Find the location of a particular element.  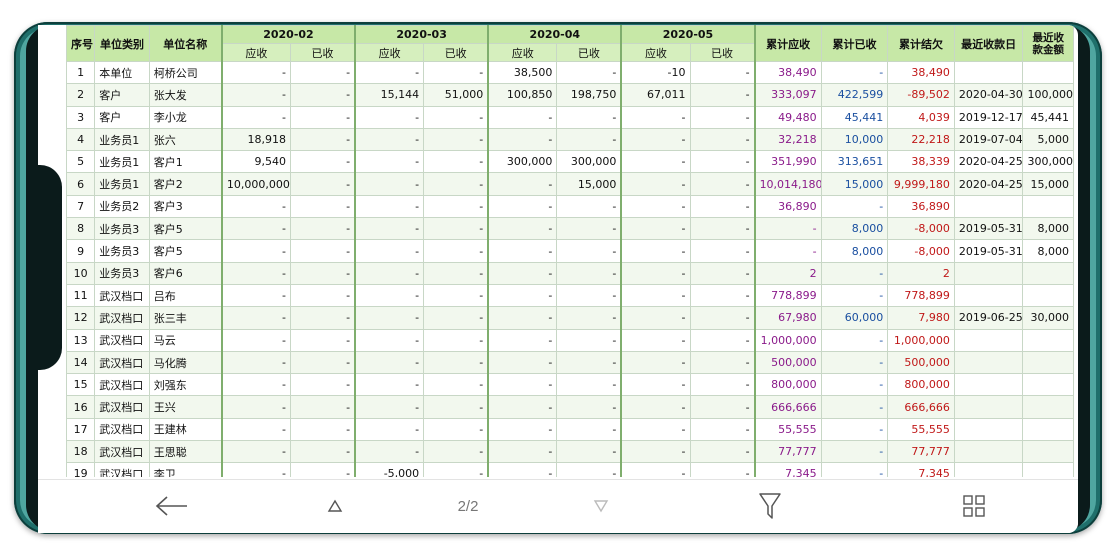

table-row: 15 武汉档口 刘强东 - - - - - - - -800,000-800,000 is located at coordinates (570, 385).